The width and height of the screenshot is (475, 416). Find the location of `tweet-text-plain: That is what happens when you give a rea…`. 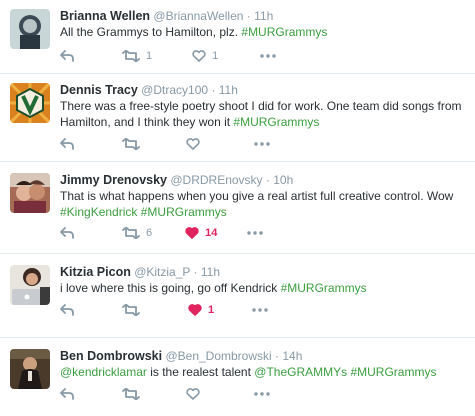

tweet-text-plain: That is what happens when you give a rea… is located at coordinates (257, 196).